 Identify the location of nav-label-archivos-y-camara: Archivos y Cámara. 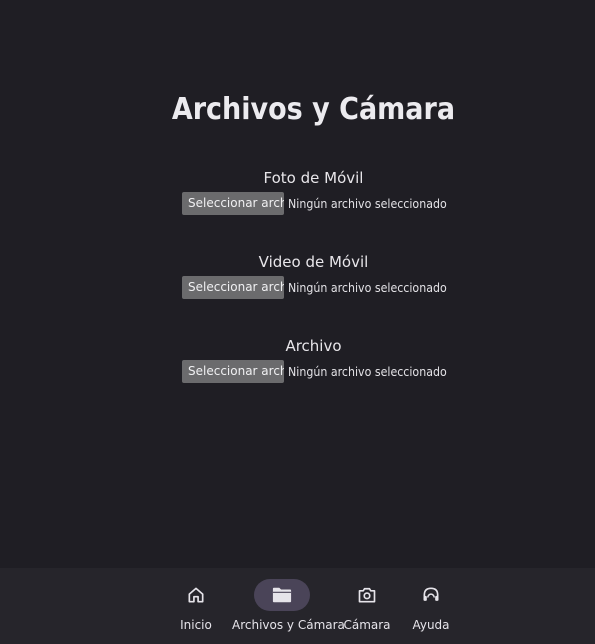
(288, 625).